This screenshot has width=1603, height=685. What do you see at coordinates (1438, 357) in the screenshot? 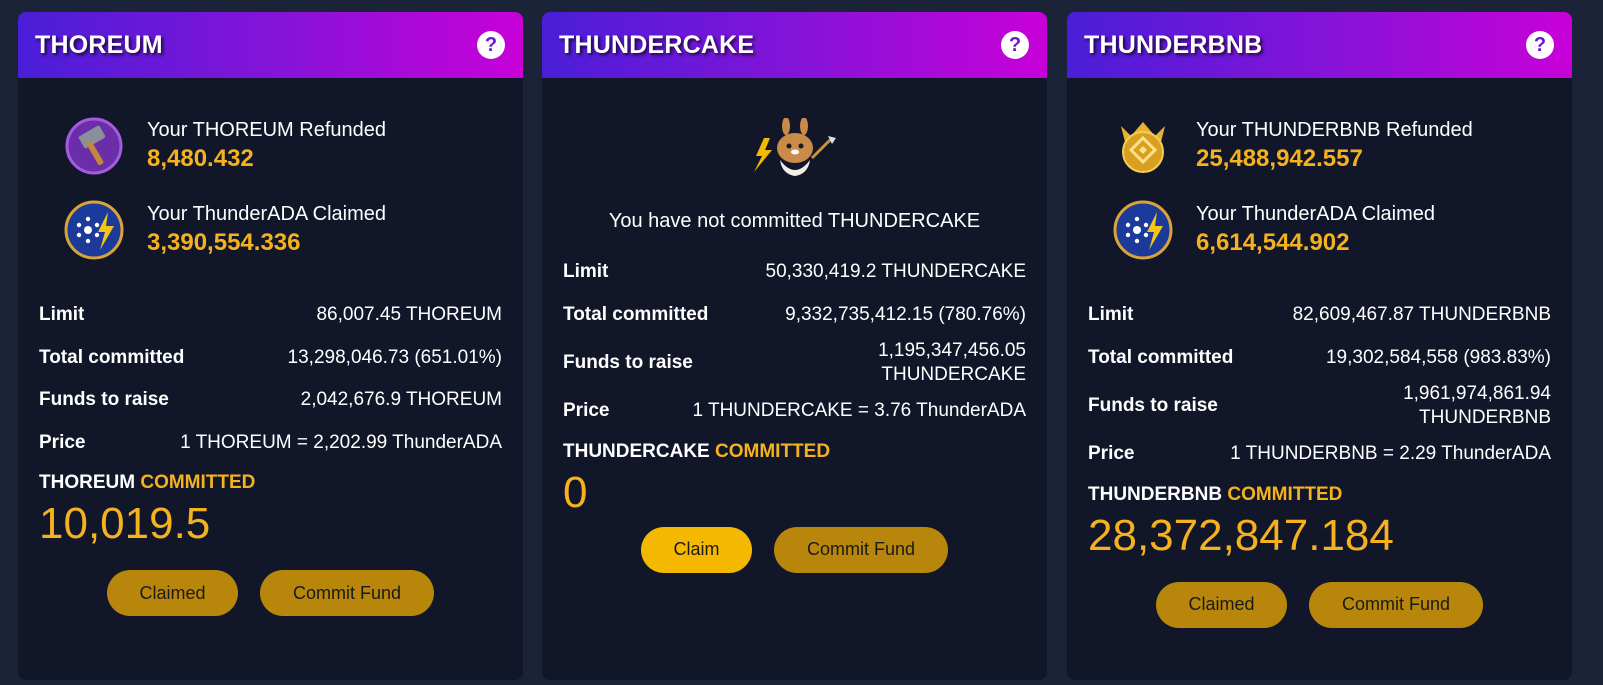
I see `stat-value: 19,302,584,558 (983.83%)` at bounding box center [1438, 357].